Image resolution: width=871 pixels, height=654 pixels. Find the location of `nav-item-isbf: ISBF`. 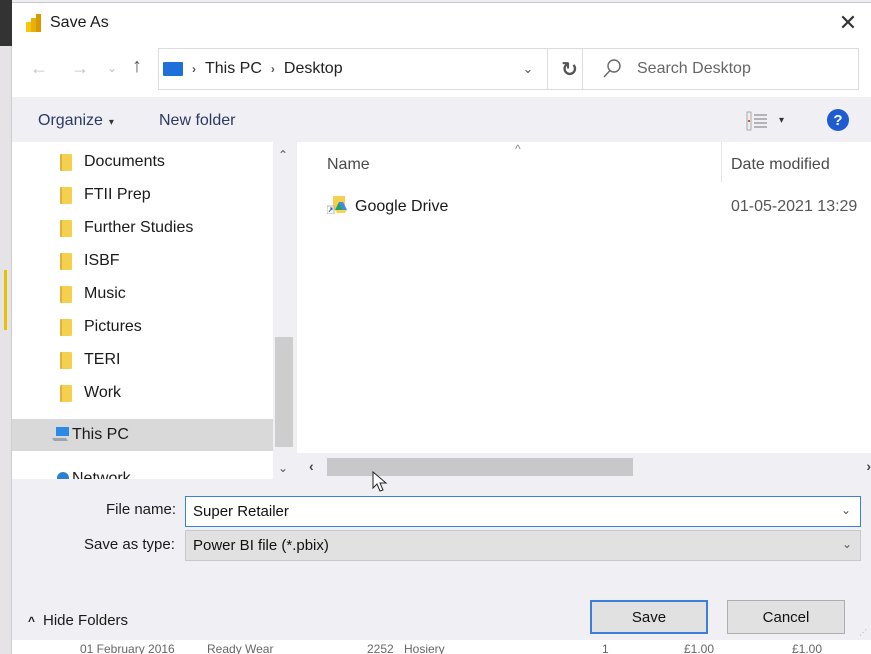

nav-item-isbf: ISBF is located at coordinates (142, 261).